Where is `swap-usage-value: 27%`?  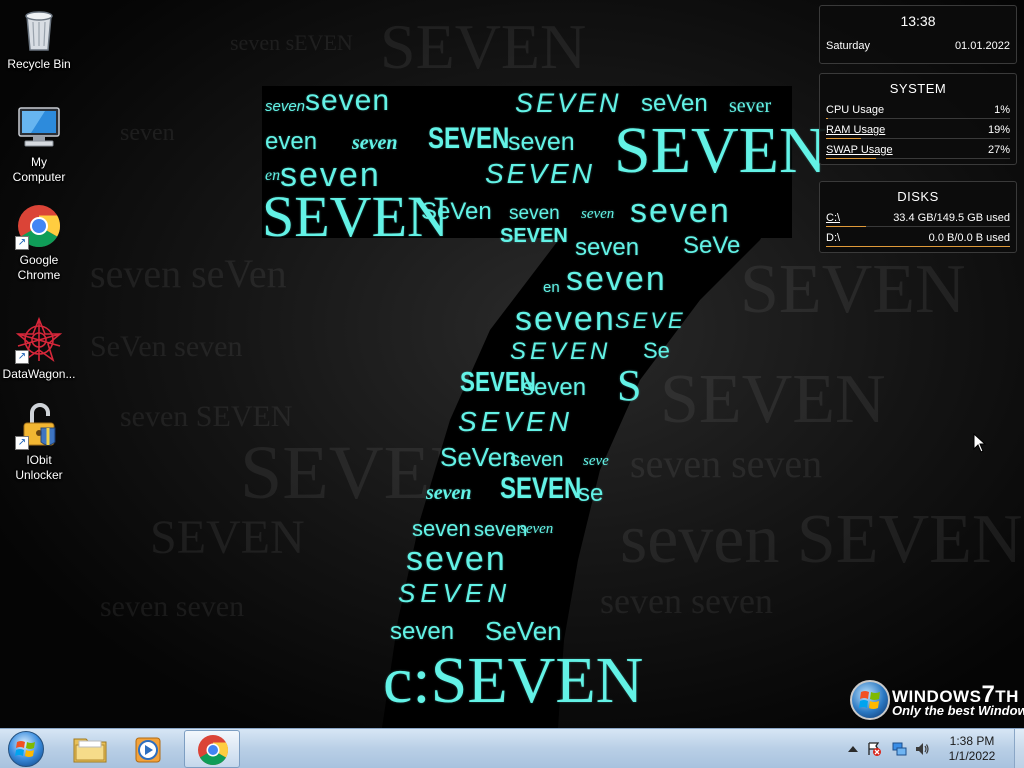
swap-usage-value: 27% is located at coordinates (998, 150).